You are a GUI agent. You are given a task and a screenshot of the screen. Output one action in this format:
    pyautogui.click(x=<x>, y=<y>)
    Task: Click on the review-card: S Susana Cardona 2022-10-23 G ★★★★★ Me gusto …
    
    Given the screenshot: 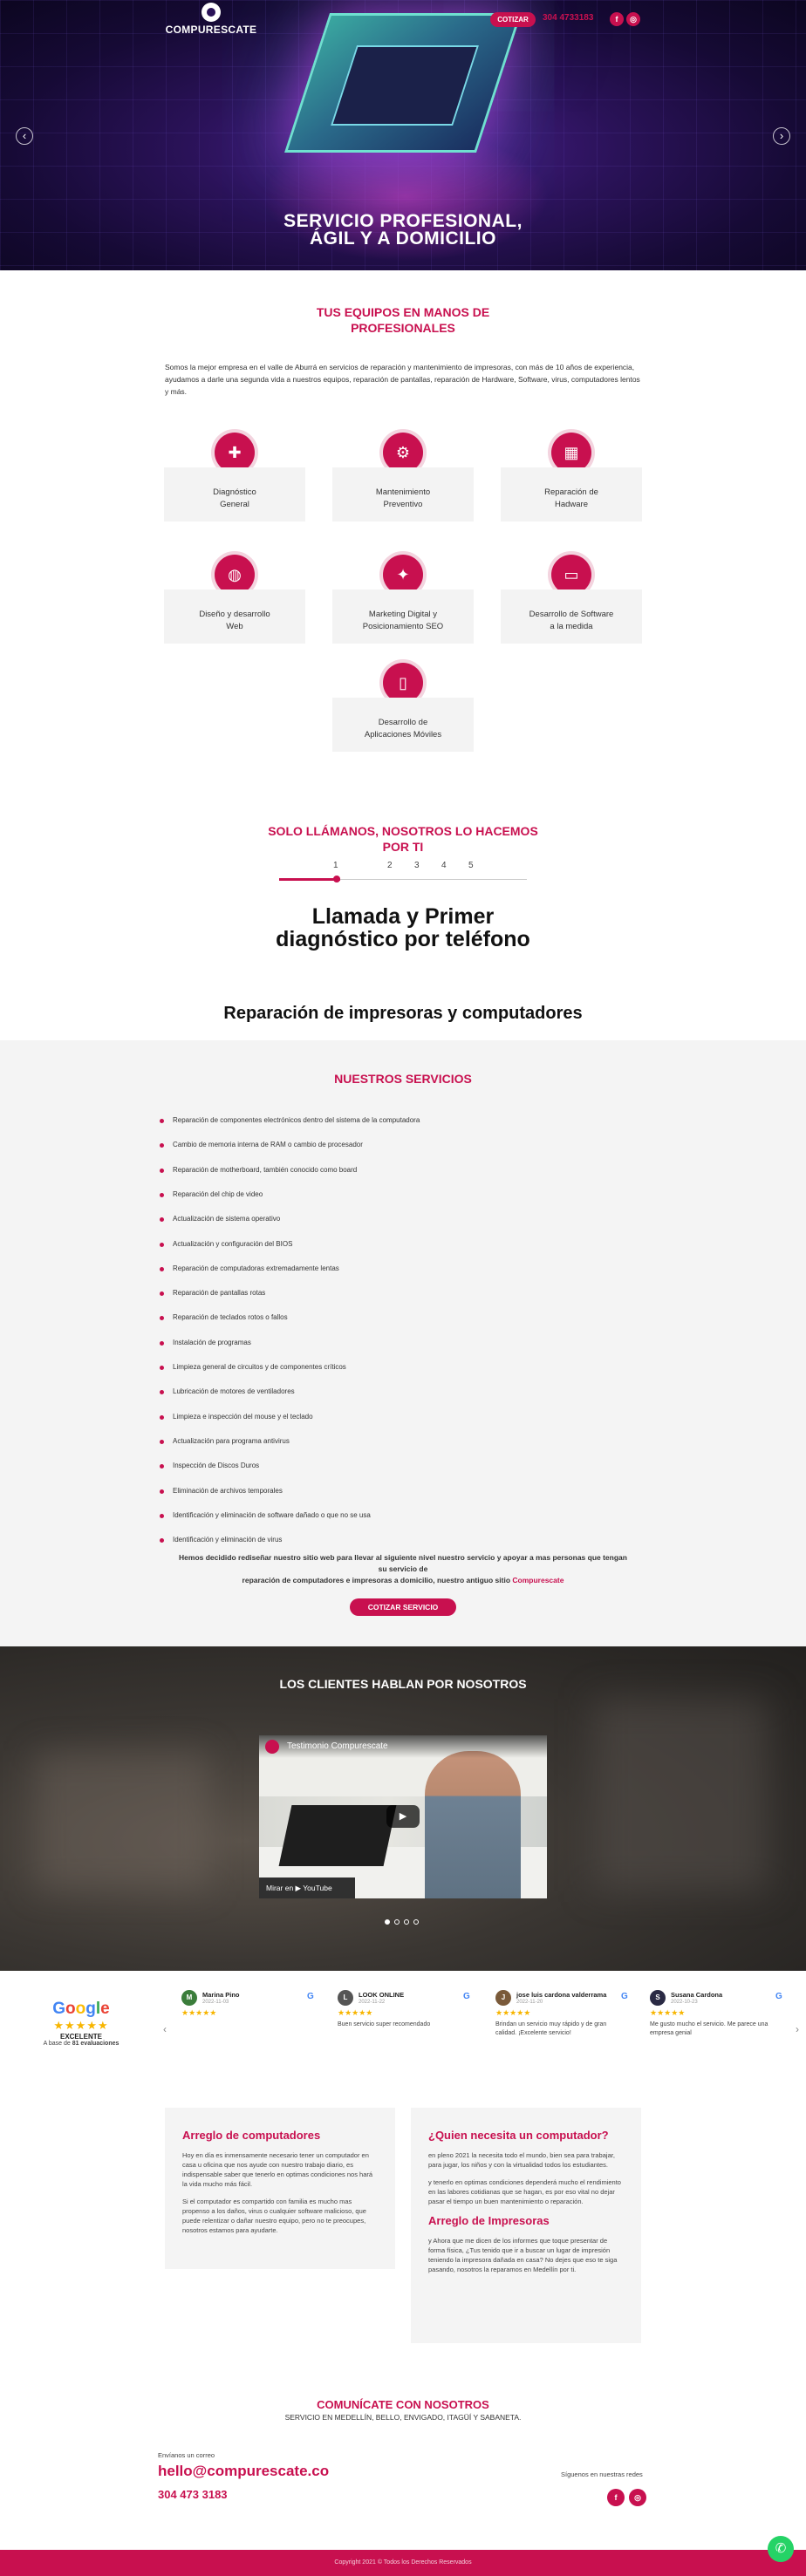 What is the action you would take?
    pyautogui.click(x=724, y=2033)
    